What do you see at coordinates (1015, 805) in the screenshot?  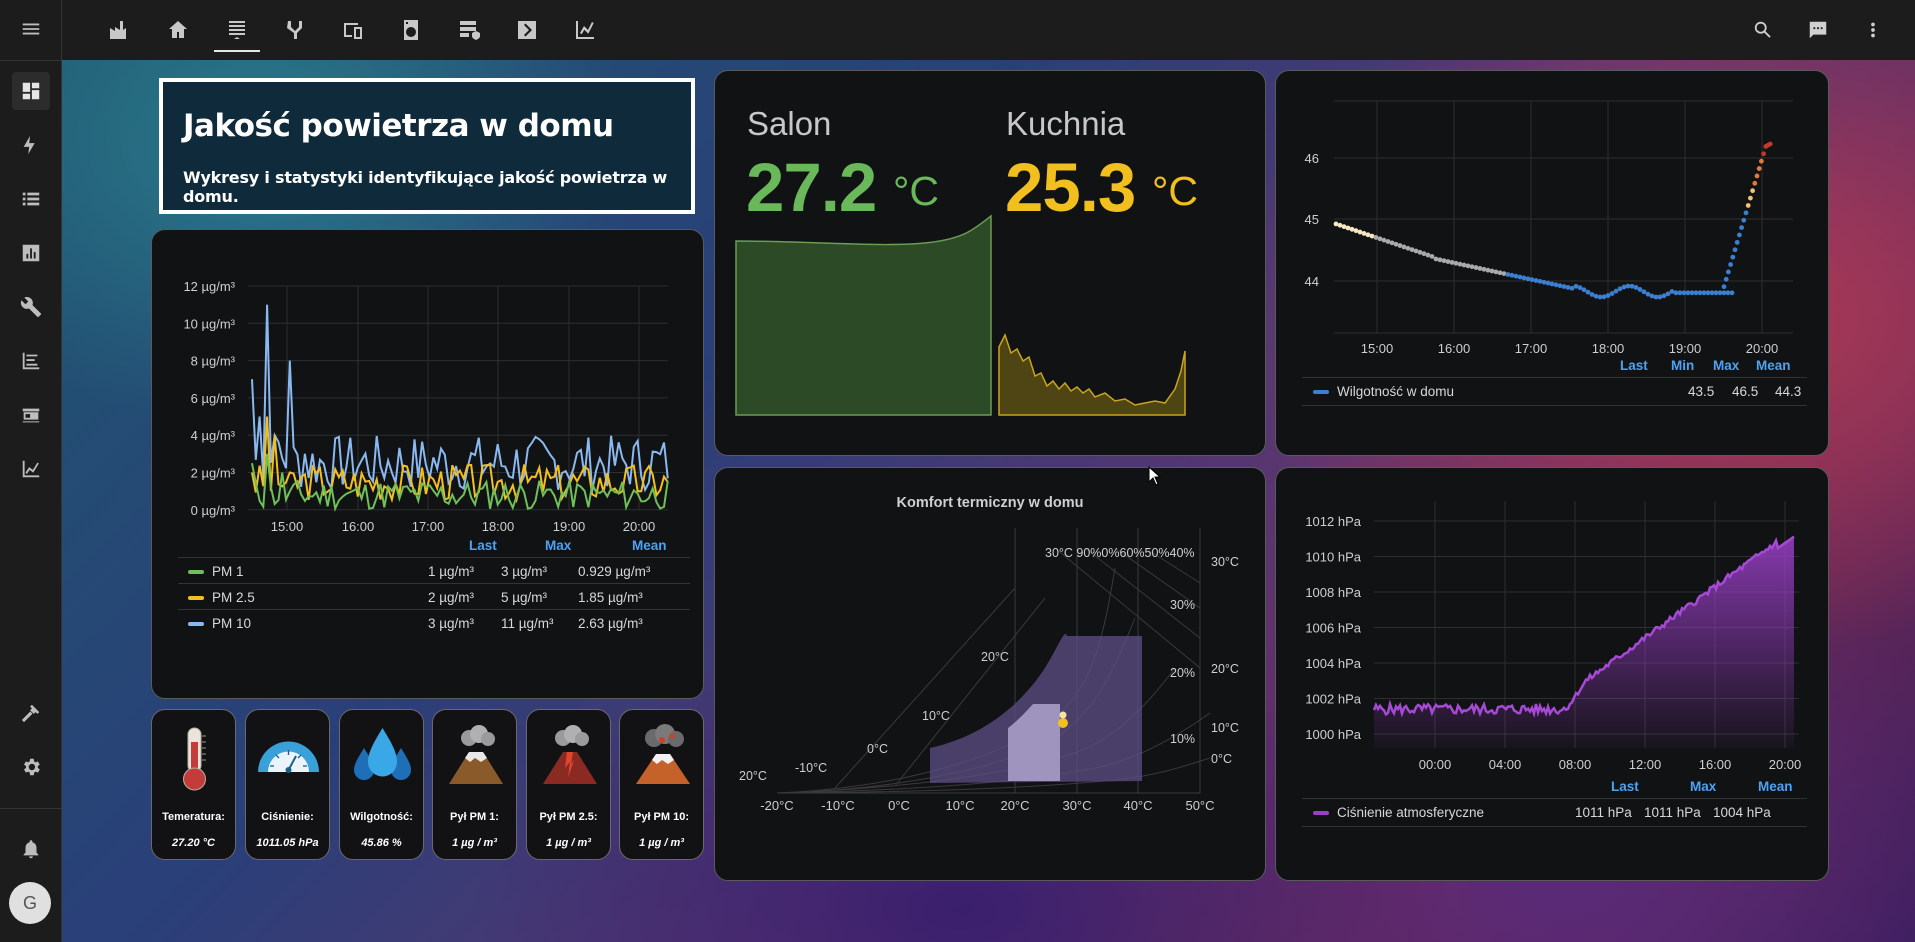 I see `x-axis-label: 20°C` at bounding box center [1015, 805].